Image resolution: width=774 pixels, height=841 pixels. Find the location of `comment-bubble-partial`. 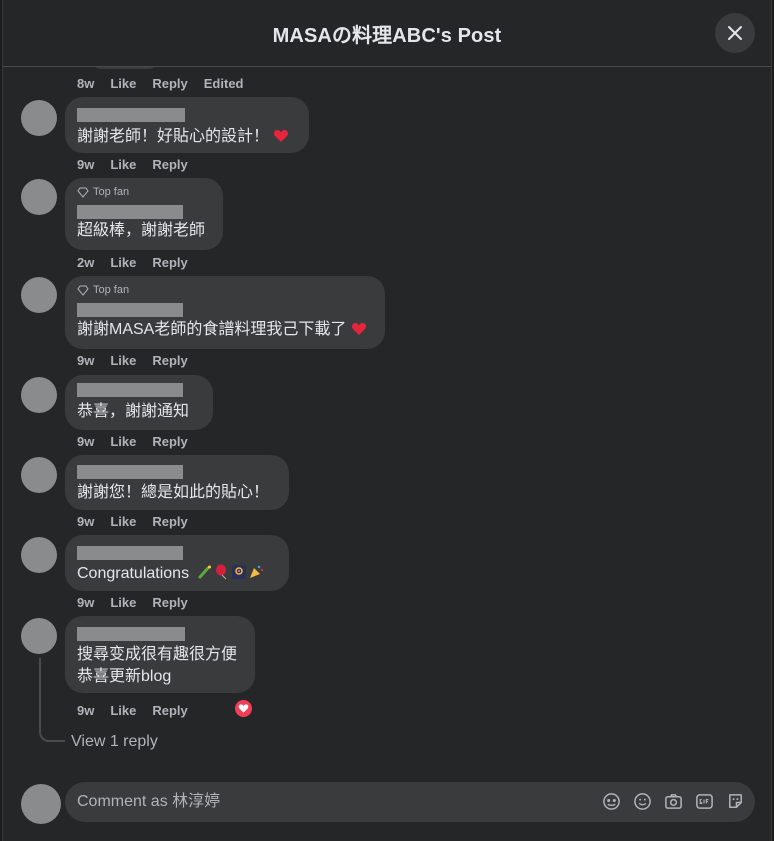

comment-bubble-partial is located at coordinates (125, 68).